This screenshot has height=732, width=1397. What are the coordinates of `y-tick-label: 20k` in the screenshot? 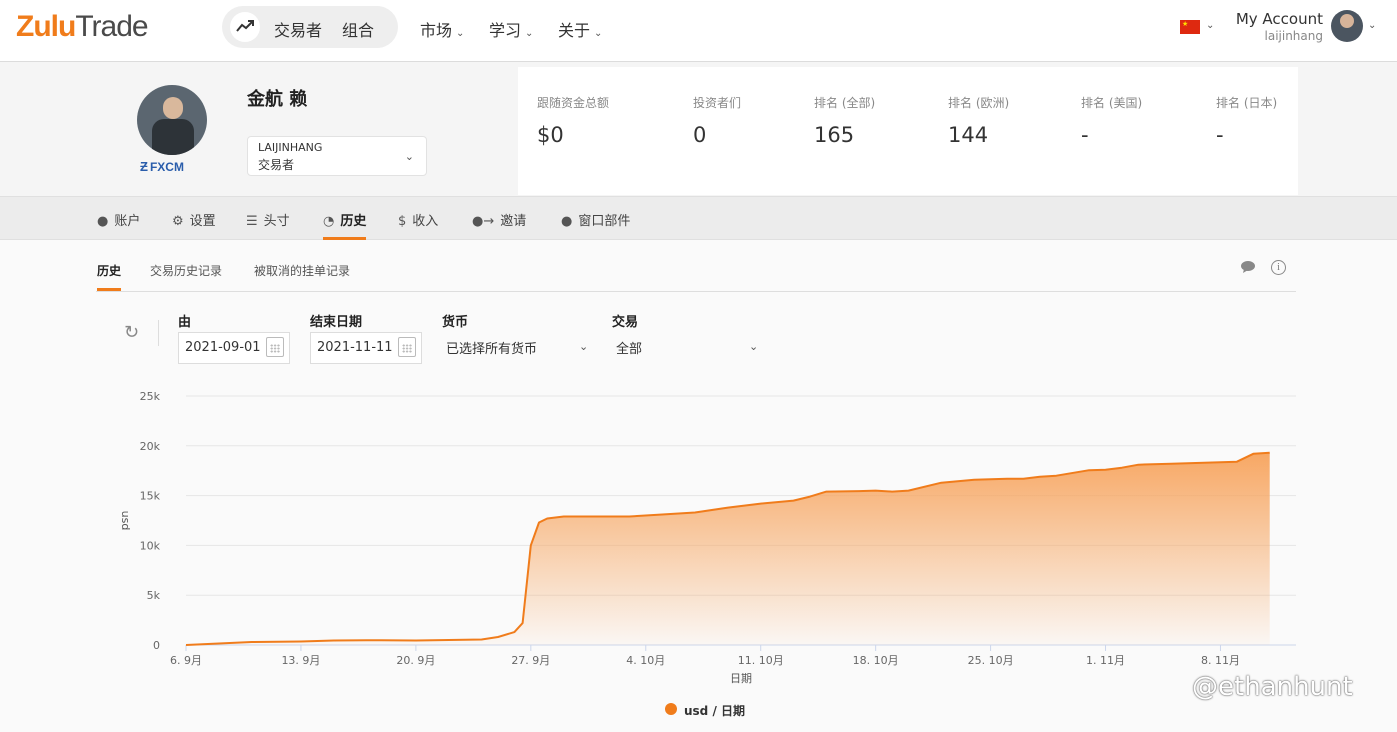 It's located at (150, 446).